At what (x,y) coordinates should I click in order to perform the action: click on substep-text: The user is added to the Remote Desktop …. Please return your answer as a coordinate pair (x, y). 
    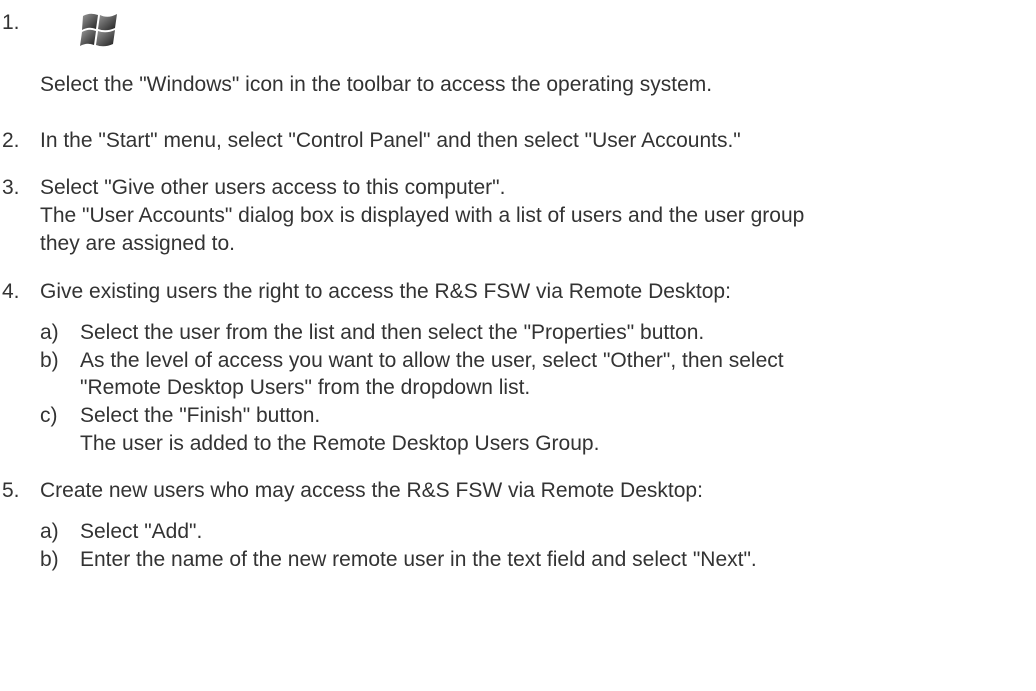
    Looking at the image, I should click on (340, 443).